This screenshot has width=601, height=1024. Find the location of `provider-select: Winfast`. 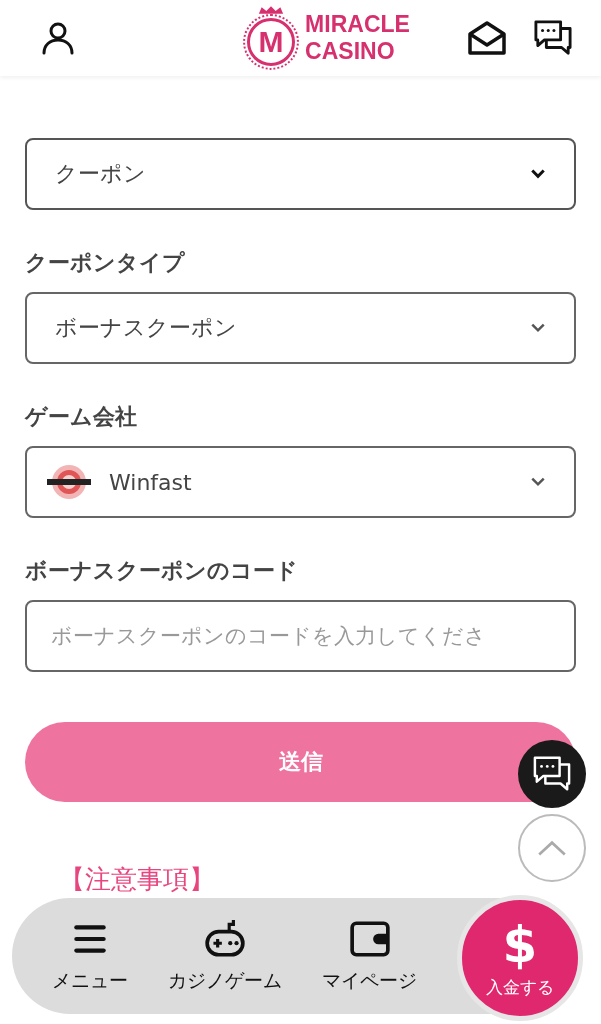

provider-select: Winfast is located at coordinates (300, 482).